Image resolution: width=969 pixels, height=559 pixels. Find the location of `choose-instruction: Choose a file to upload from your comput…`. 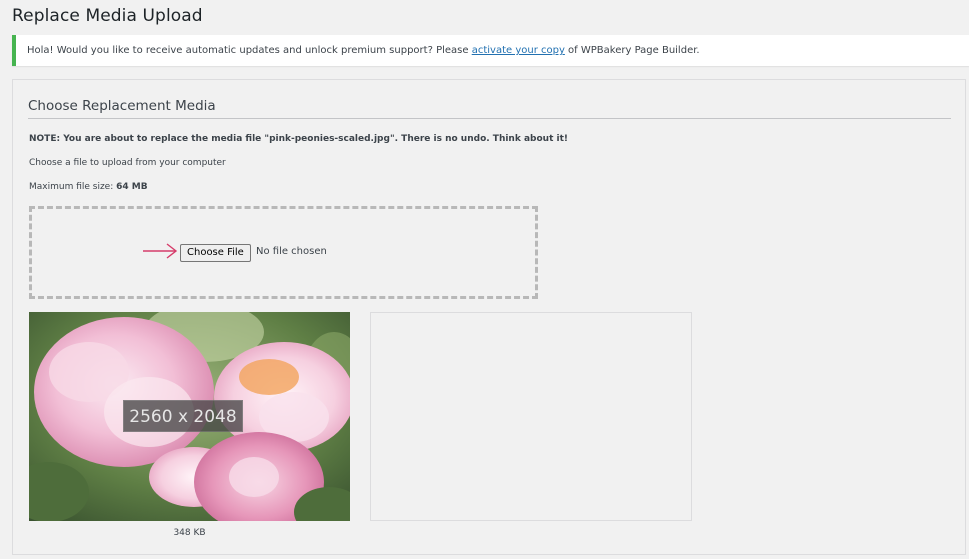

choose-instruction: Choose a file to upload from your comput… is located at coordinates (127, 163).